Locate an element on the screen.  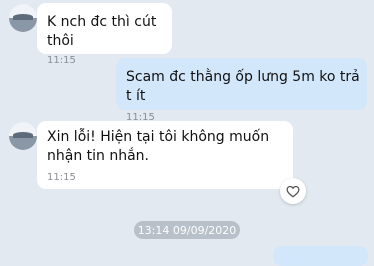
message-bubble-outgoing-partial is located at coordinates (320, 256).